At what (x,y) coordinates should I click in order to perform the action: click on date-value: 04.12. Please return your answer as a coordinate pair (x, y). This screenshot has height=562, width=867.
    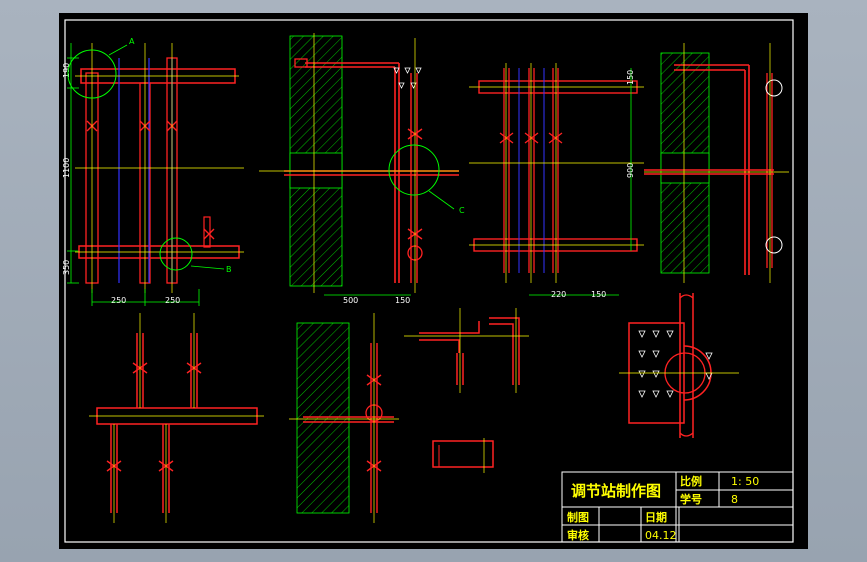
    Looking at the image, I should click on (661, 535).